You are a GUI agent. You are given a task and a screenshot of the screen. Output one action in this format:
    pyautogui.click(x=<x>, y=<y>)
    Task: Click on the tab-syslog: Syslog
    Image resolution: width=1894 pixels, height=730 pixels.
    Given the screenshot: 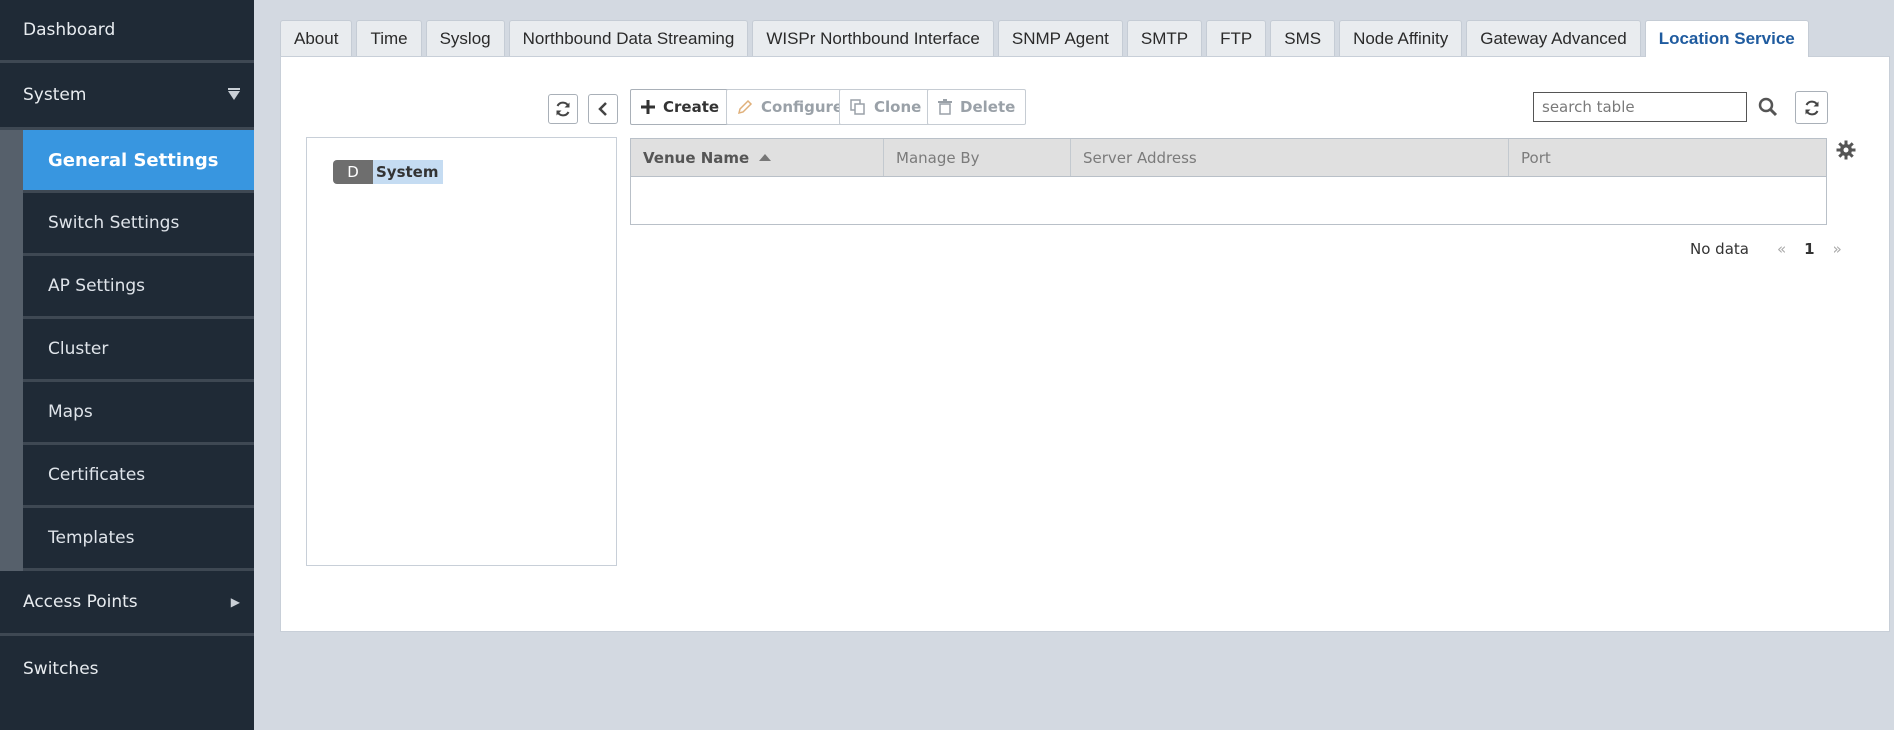 What is the action you would take?
    pyautogui.click(x=465, y=38)
    